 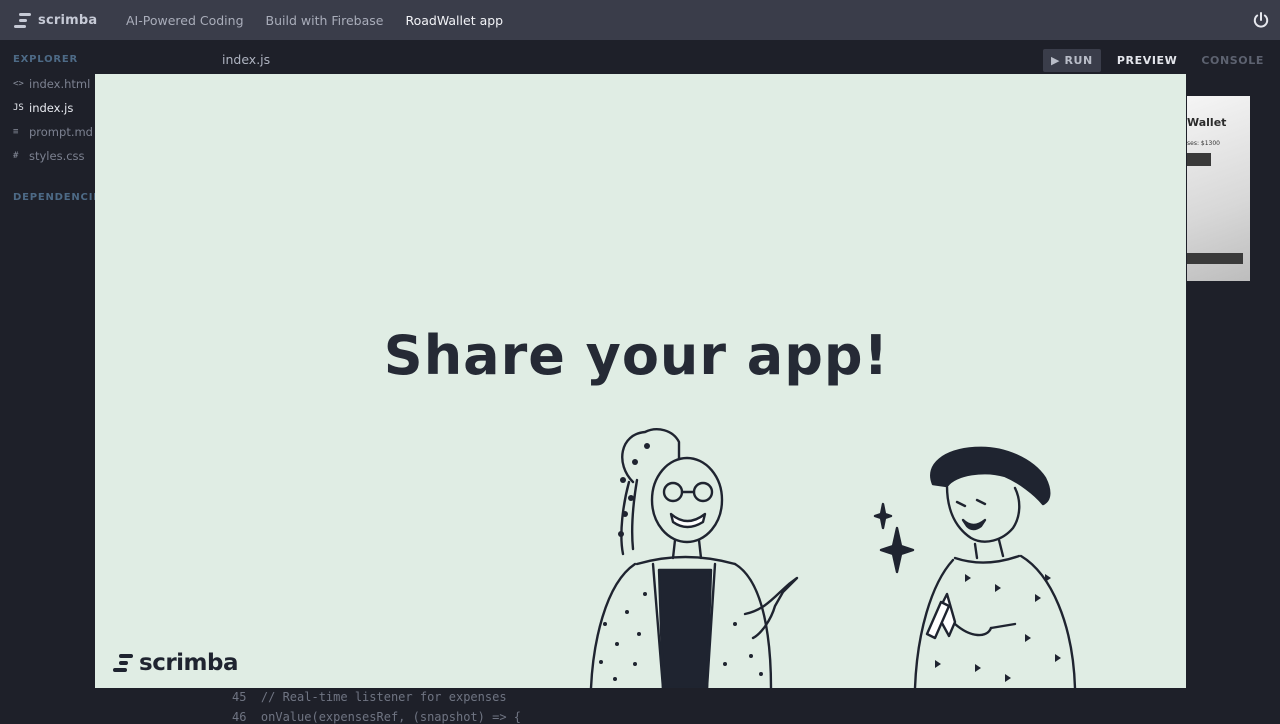 I want to click on file-name: prompt.md, so click(x=61, y=132).